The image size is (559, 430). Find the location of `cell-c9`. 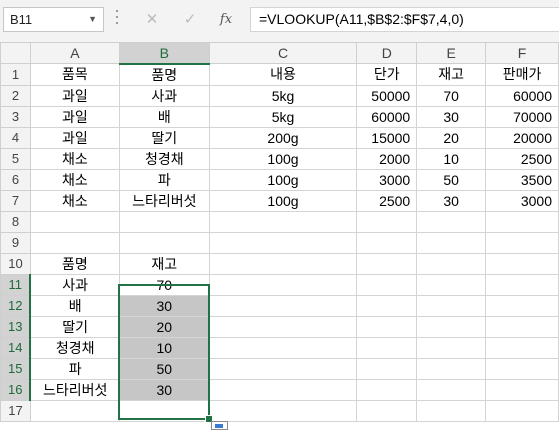

cell-c9 is located at coordinates (283, 242).